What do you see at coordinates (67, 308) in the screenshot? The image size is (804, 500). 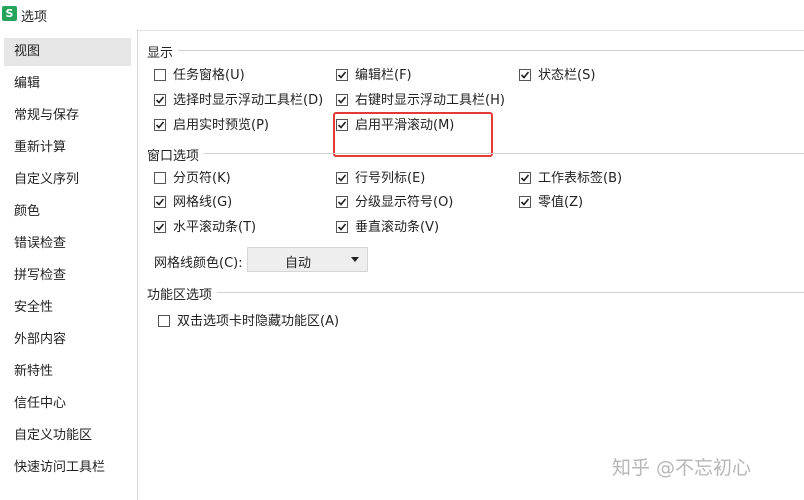 I see `sidebar-item-security: 安全性` at bounding box center [67, 308].